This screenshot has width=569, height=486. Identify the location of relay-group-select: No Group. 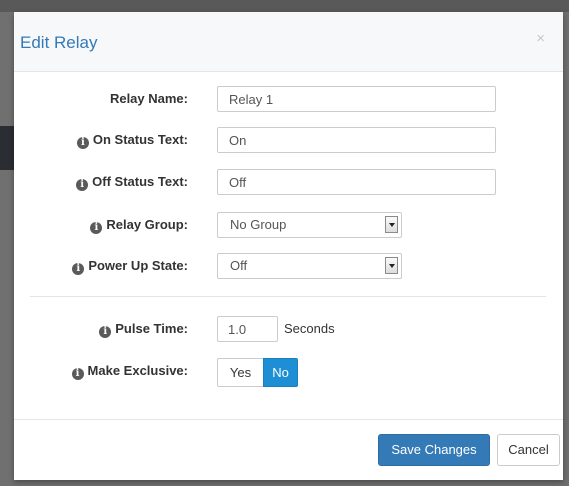
(309, 225).